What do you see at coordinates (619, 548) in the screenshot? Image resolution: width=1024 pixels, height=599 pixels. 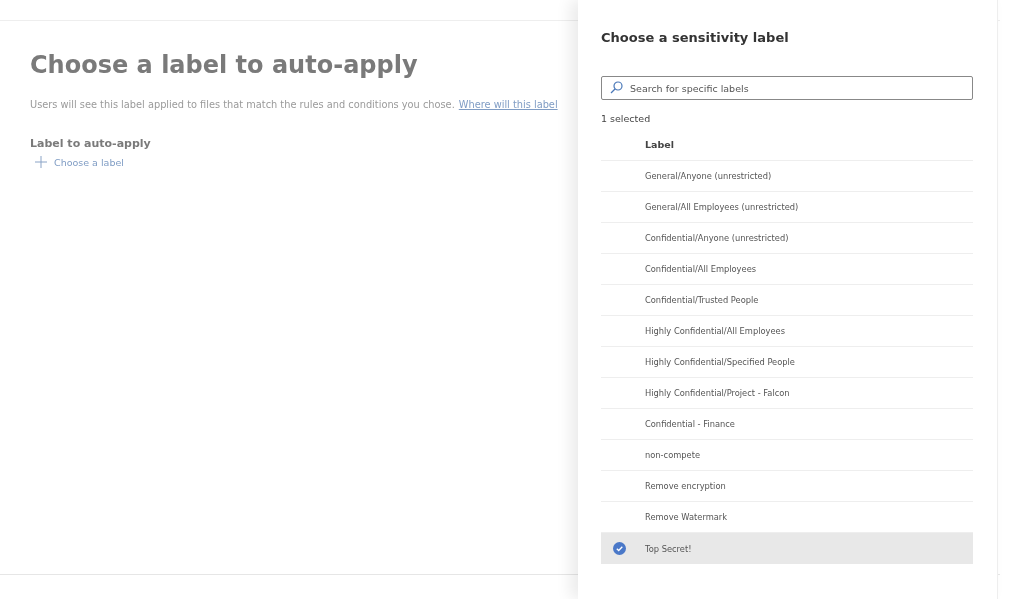 I see `check-circle-icon` at bounding box center [619, 548].